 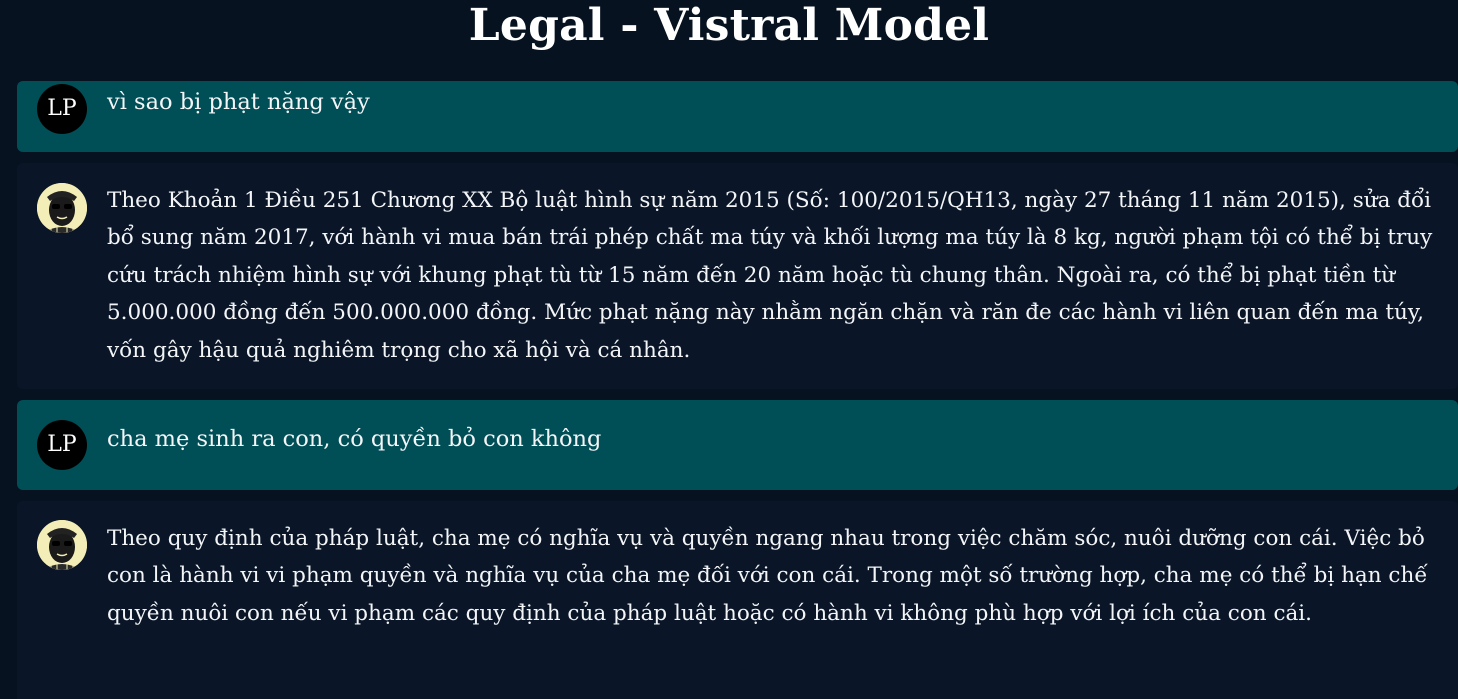 What do you see at coordinates (737, 116) in the screenshot?
I see `user-message: LP vì sao bị phạt nặng vậy` at bounding box center [737, 116].